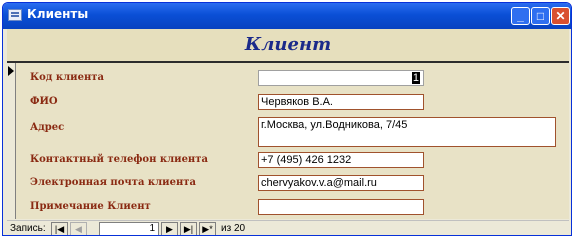  I want to click on phone-field: +7 (495) 426 1232, so click(341, 160).